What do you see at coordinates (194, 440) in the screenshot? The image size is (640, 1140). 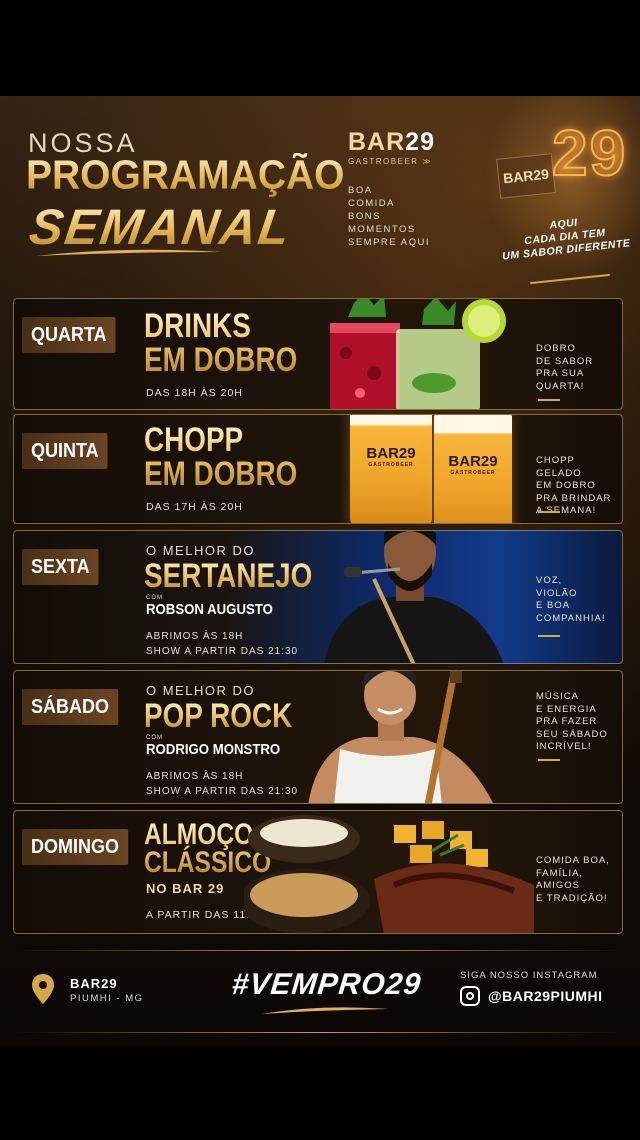 I see `title-line: CHOPP` at bounding box center [194, 440].